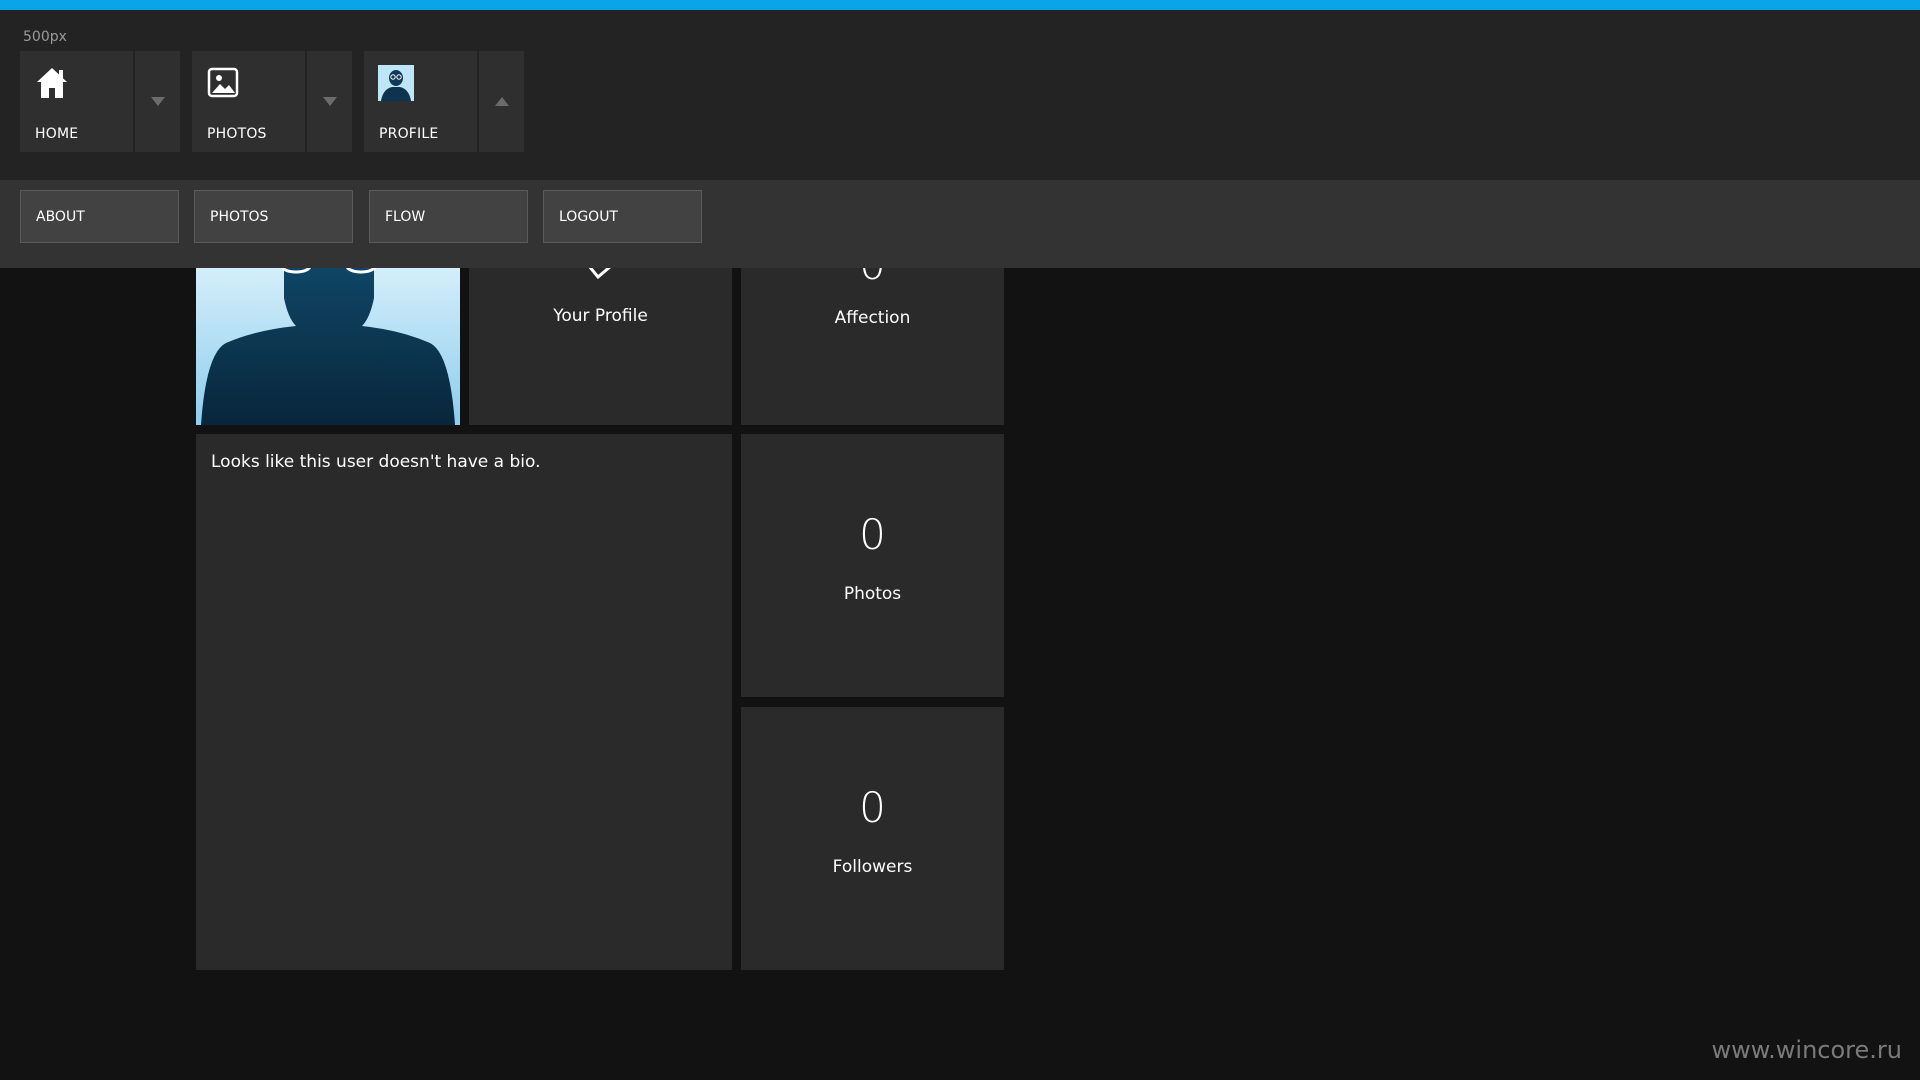 The width and height of the screenshot is (1920, 1080). I want to click on silhouette-avatar-image, so click(328, 346).